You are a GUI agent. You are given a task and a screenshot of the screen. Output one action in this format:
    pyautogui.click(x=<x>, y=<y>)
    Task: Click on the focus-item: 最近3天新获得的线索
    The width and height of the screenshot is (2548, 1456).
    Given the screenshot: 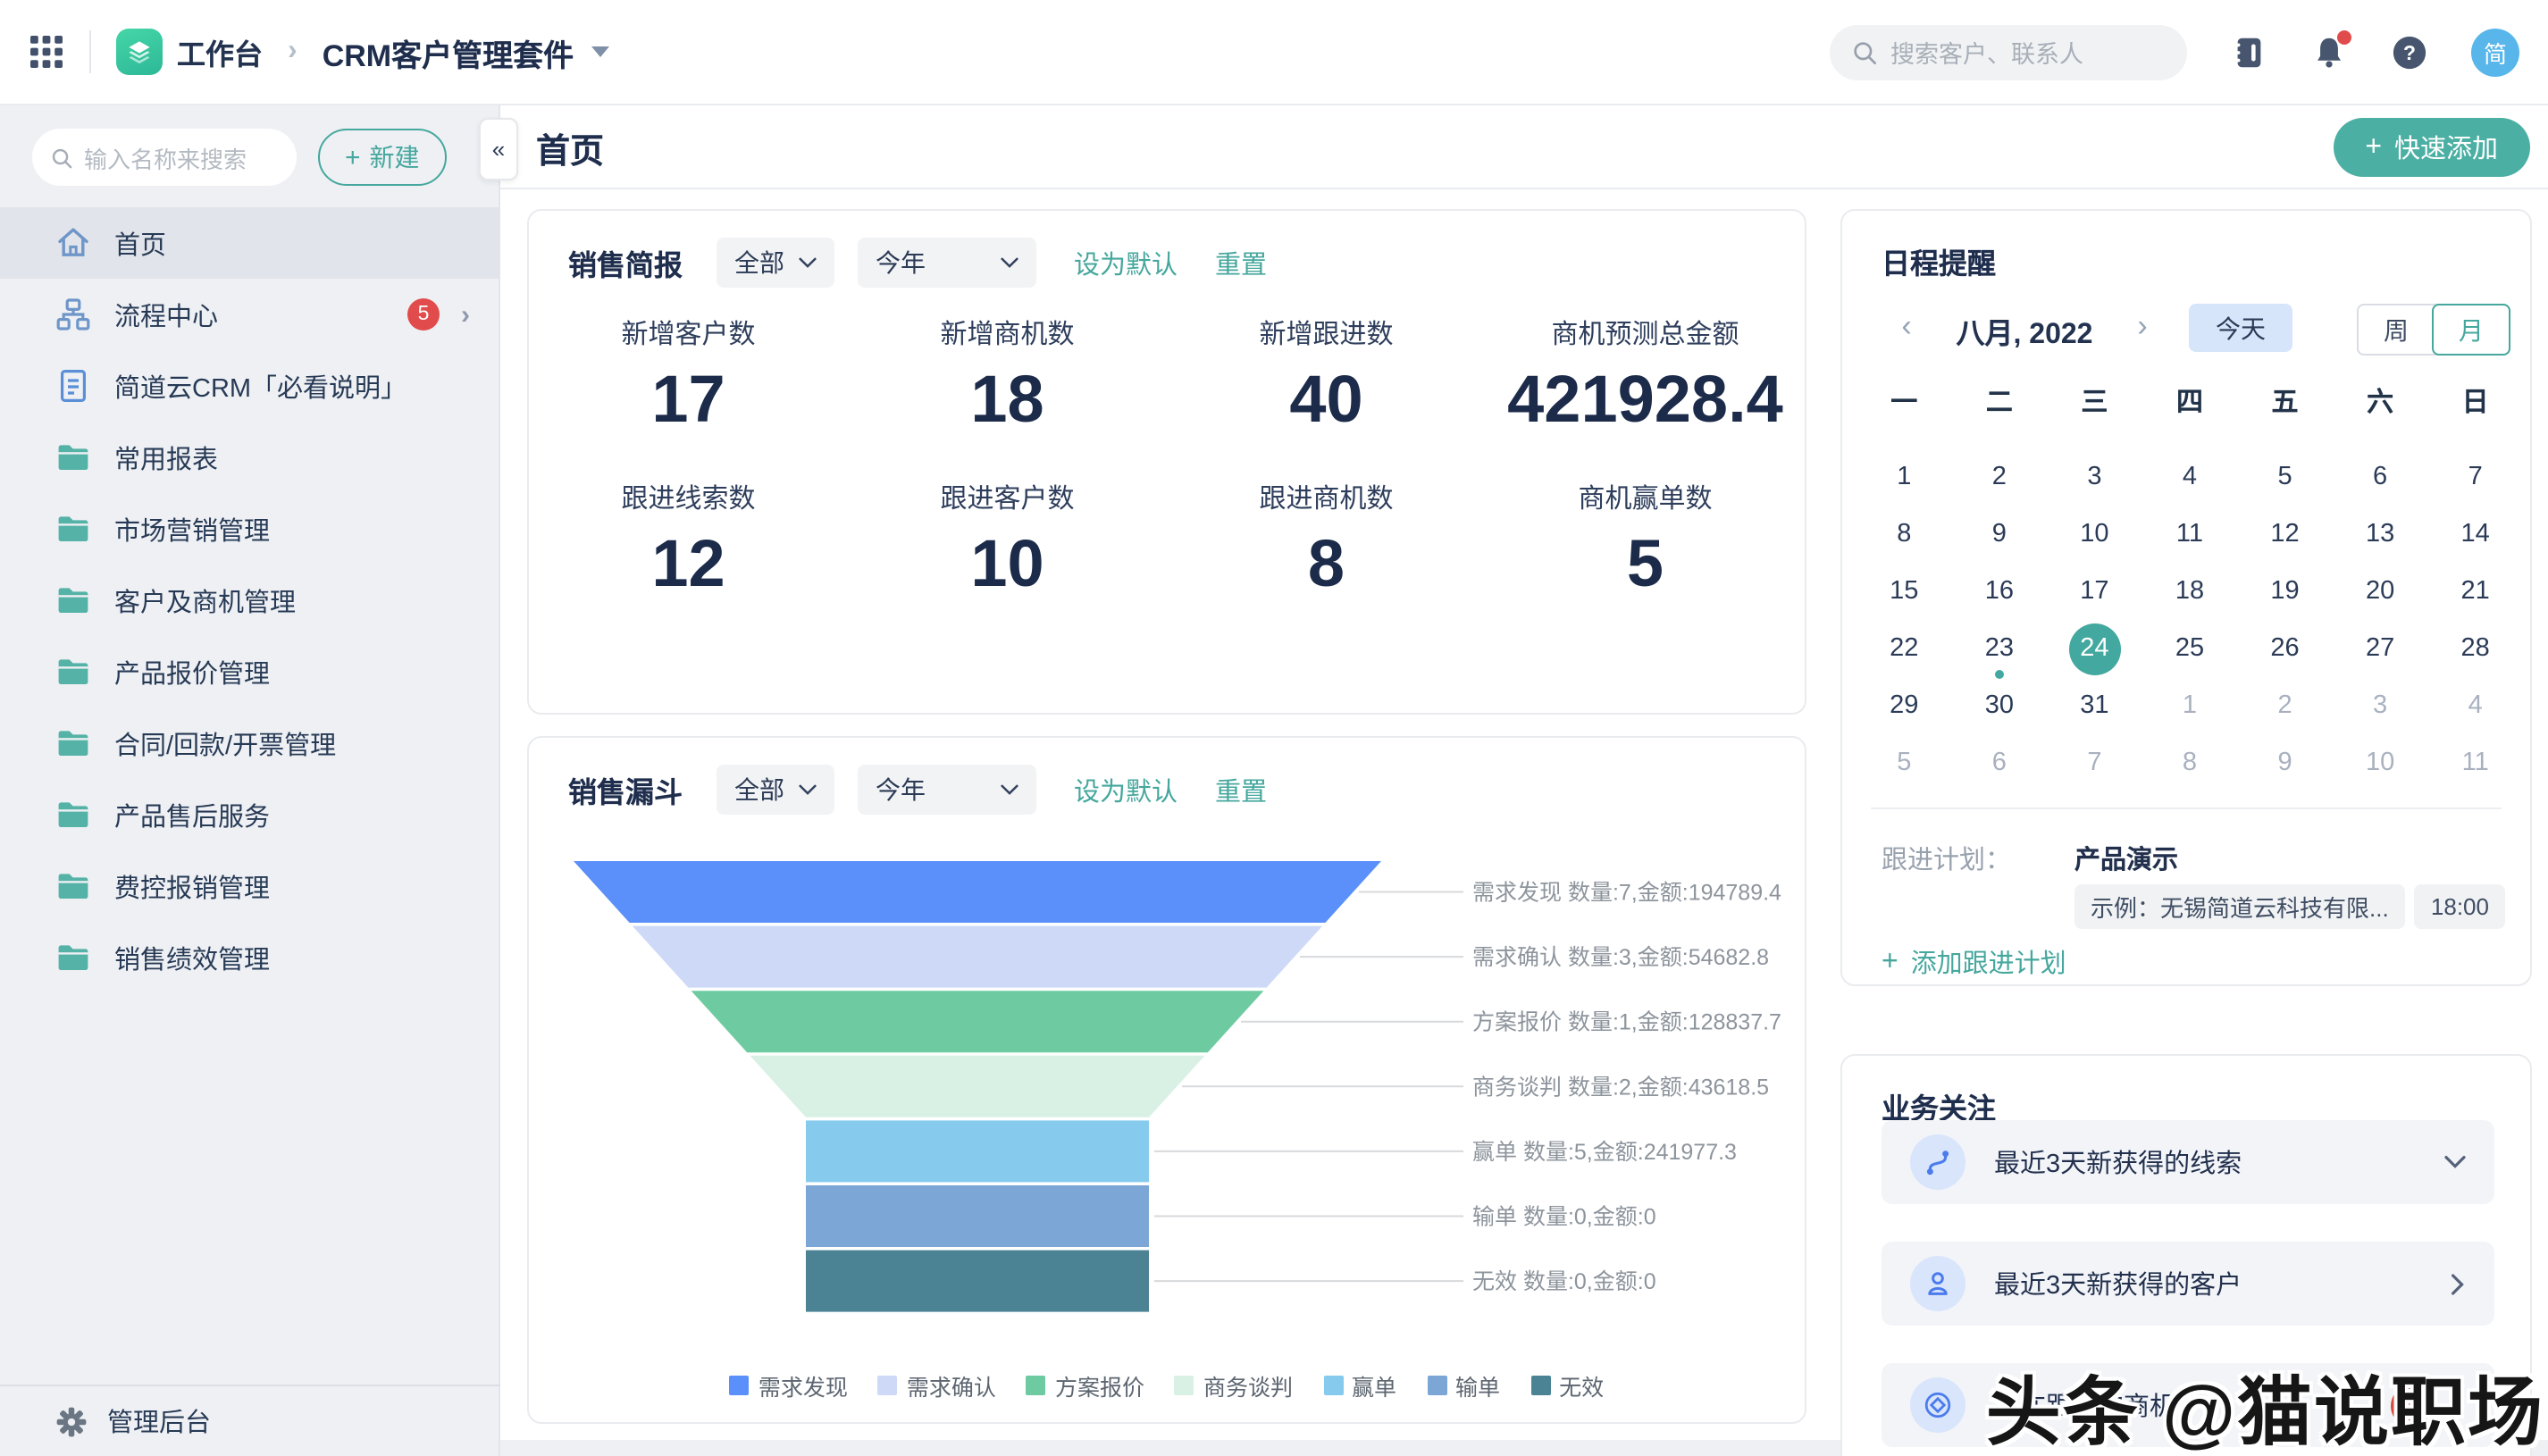 What is the action you would take?
    pyautogui.click(x=2188, y=1162)
    